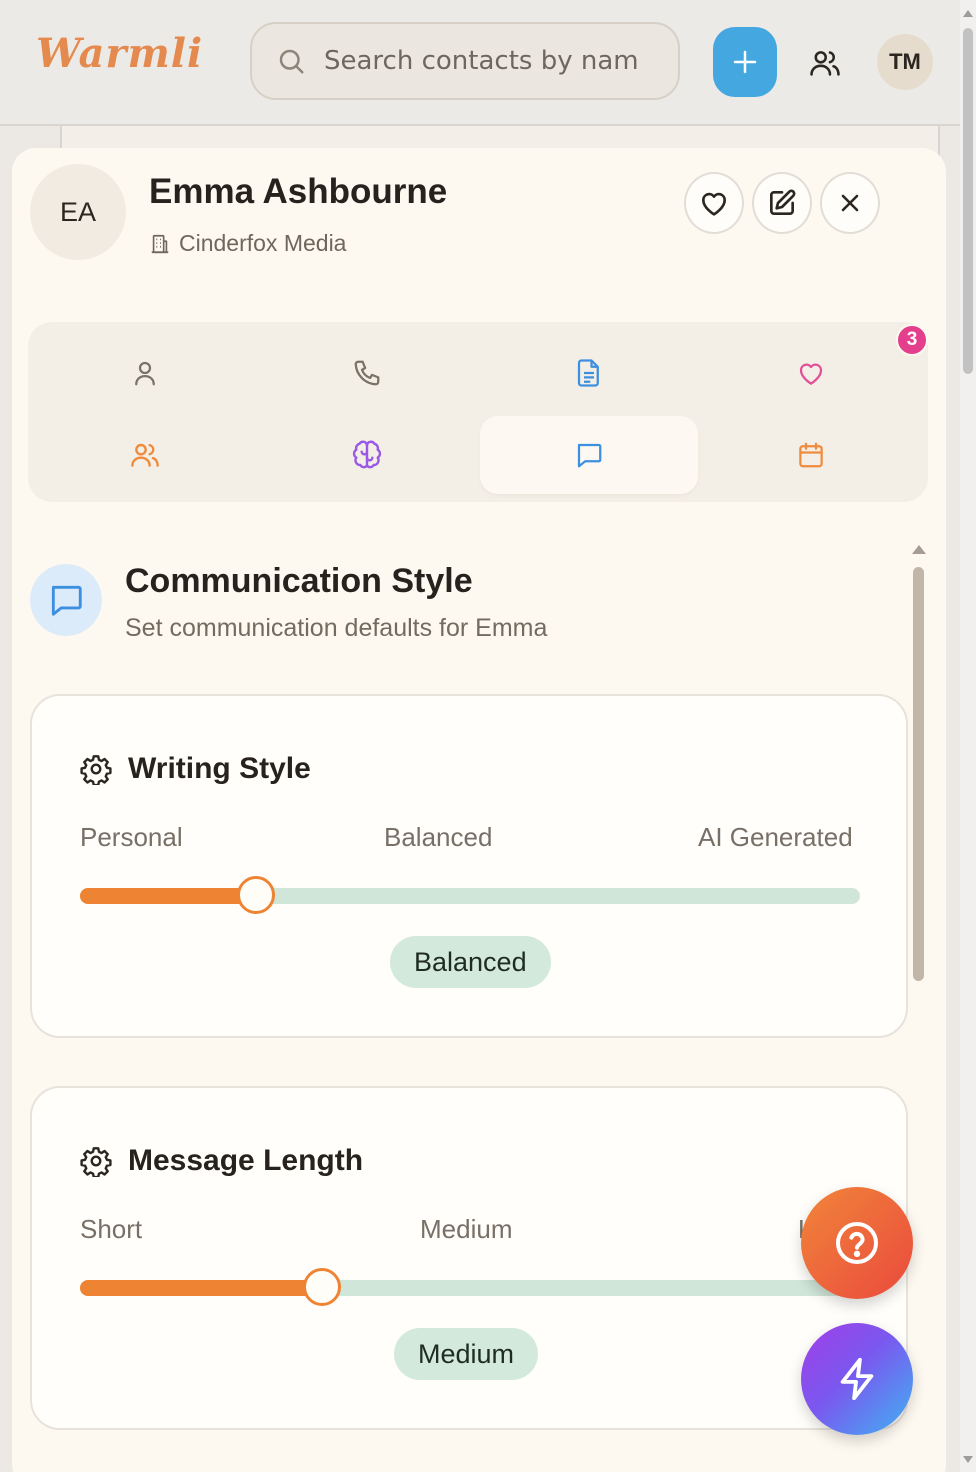  Describe the element at coordinates (298, 191) in the screenshot. I see `contact-name: Emma Ashbourne` at that location.